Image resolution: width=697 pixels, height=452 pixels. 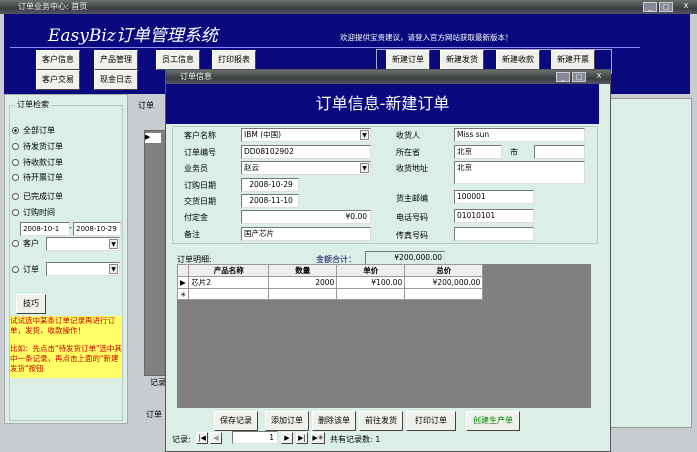 What do you see at coordinates (666, 7) in the screenshot?
I see `maximize-button: □` at bounding box center [666, 7].